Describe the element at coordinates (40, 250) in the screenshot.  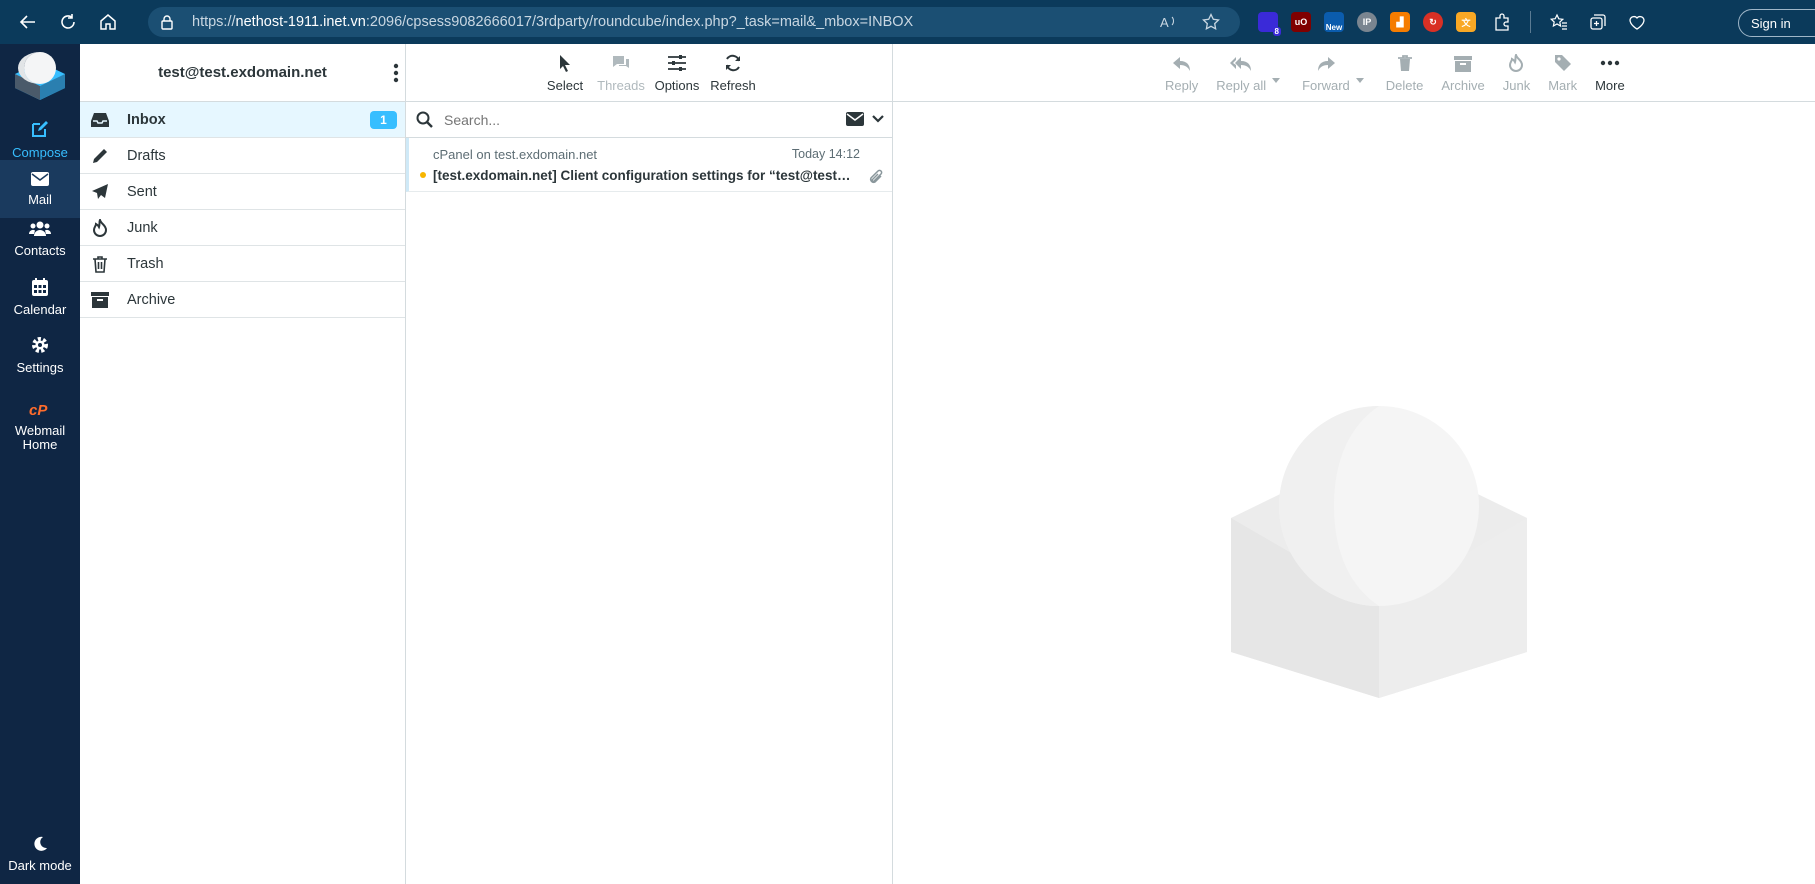
I see `contacts-label: Contacts` at that location.